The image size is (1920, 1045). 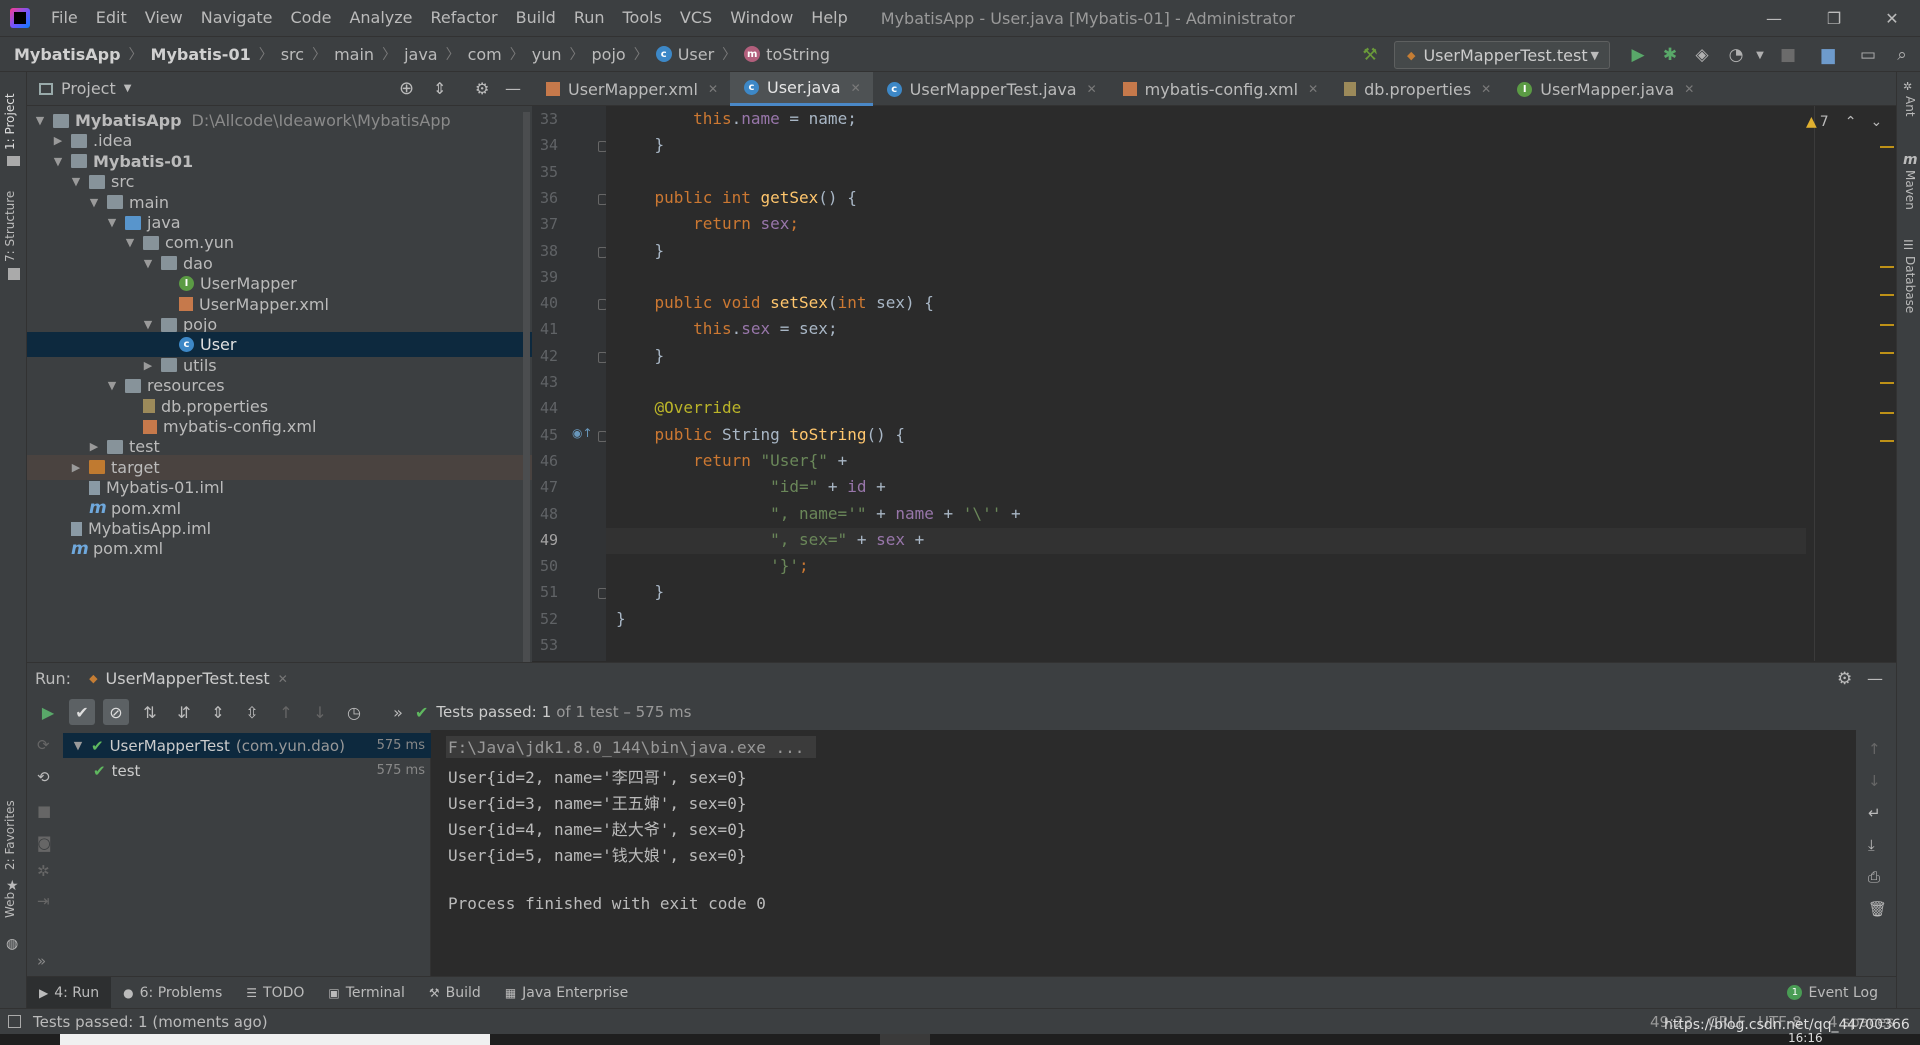 I want to click on menu-run: Run, so click(x=589, y=18).